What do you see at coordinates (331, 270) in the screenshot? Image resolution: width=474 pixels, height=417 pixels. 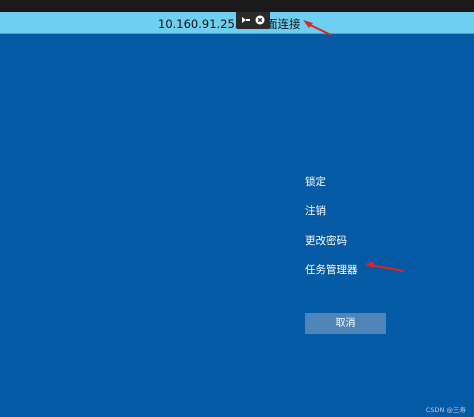 I see `menu-item-task-manager: 任务管理器` at bounding box center [331, 270].